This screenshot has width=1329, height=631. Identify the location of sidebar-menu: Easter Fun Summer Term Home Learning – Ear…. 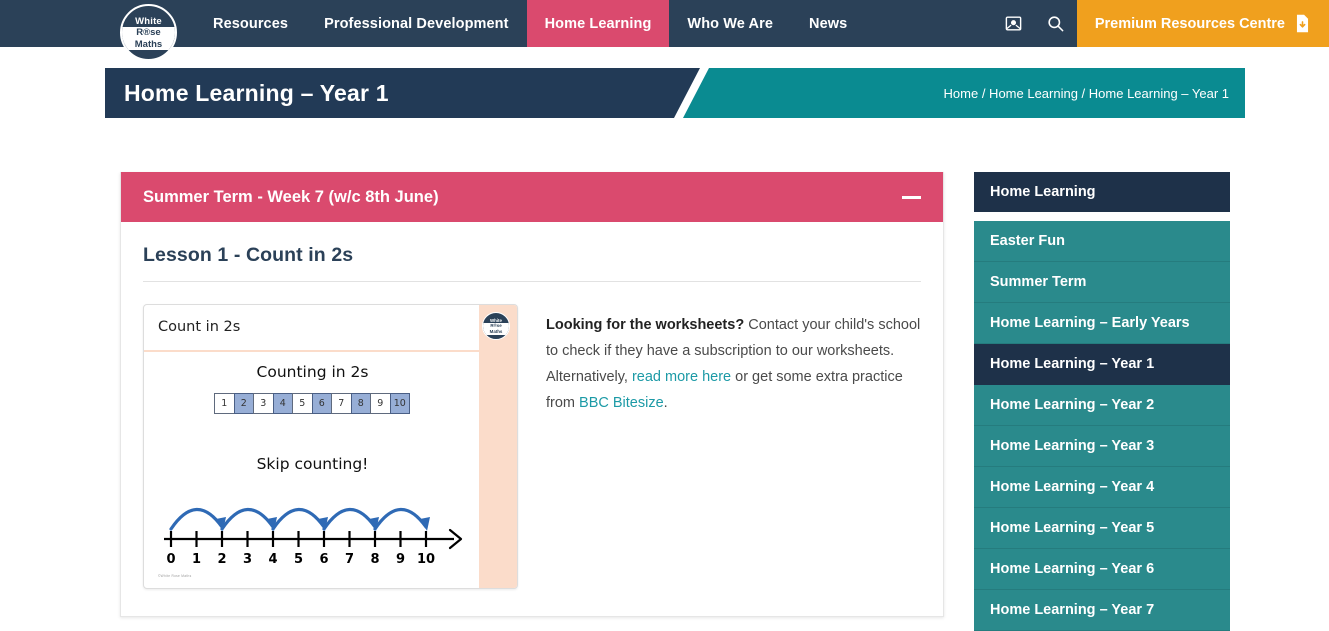
(1102, 426).